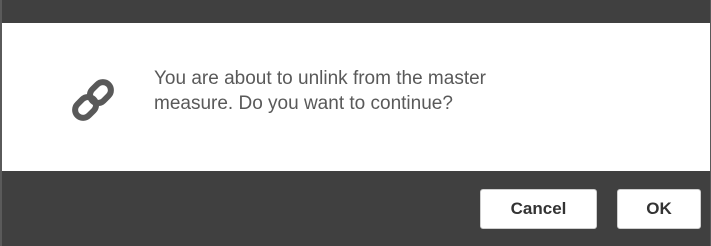 This screenshot has height=246, width=711. What do you see at coordinates (93, 100) in the screenshot?
I see `link-icon` at bounding box center [93, 100].